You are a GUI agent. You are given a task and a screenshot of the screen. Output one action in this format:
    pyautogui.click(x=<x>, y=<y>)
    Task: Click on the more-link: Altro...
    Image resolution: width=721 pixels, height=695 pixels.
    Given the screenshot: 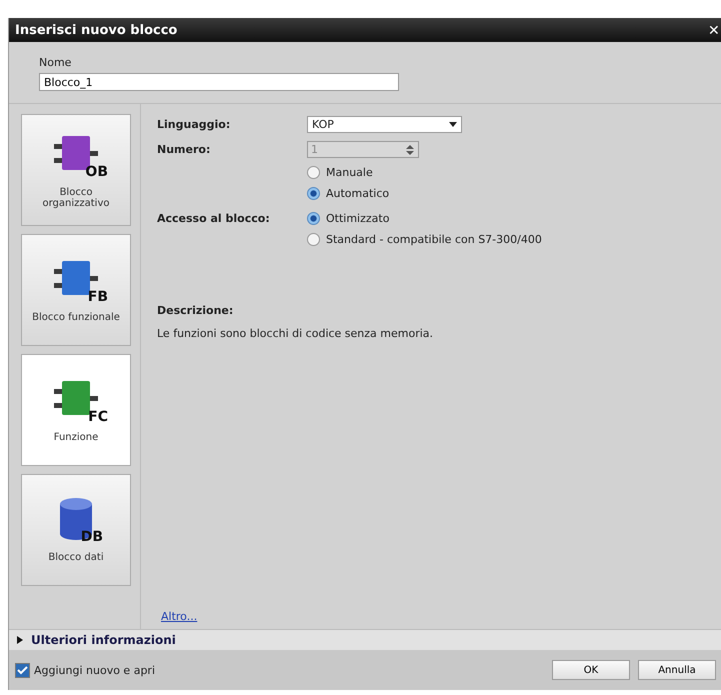 What is the action you would take?
    pyautogui.click(x=179, y=616)
    